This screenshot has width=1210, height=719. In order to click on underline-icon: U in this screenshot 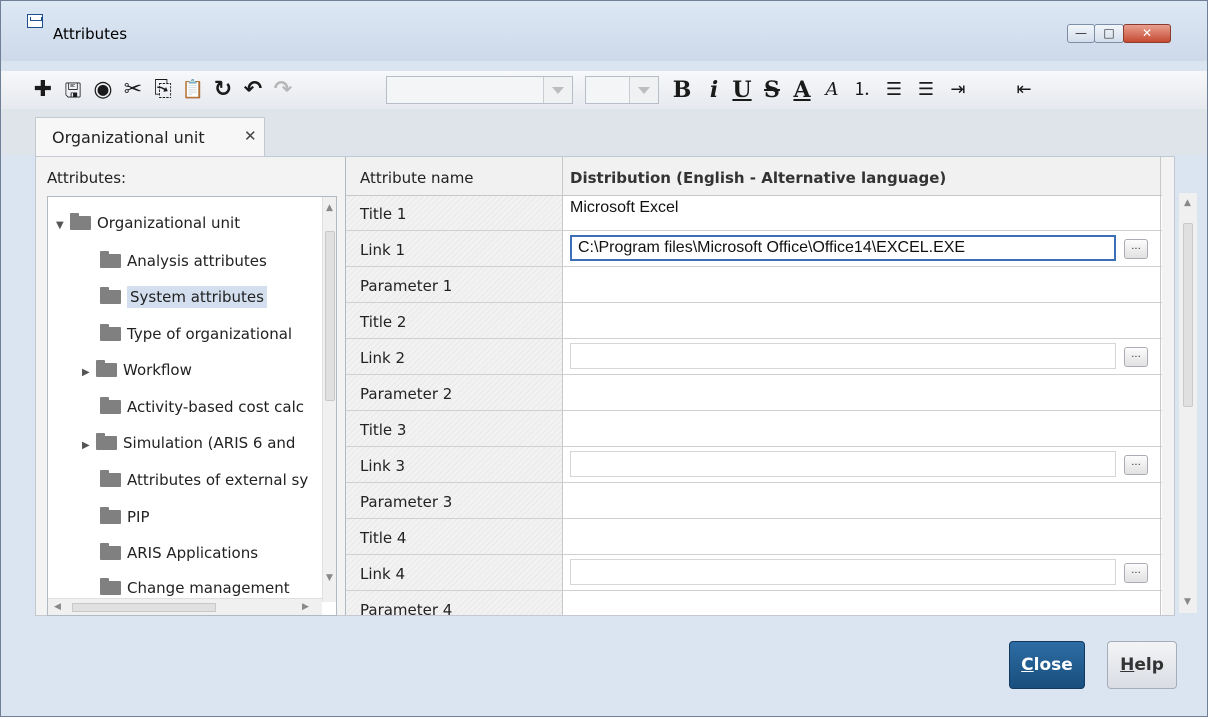, I will do `click(742, 90)`.